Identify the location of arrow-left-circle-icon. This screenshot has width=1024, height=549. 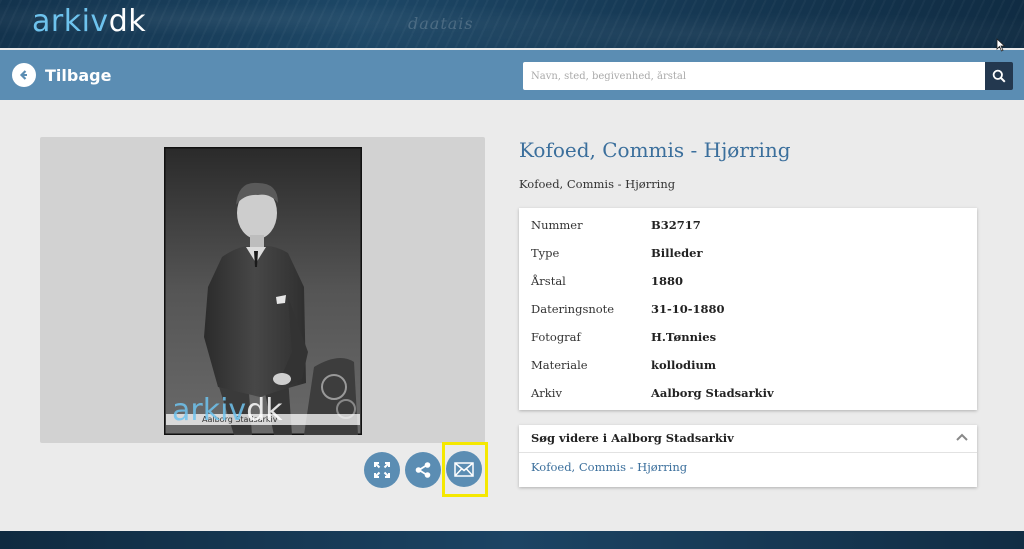
(24, 75).